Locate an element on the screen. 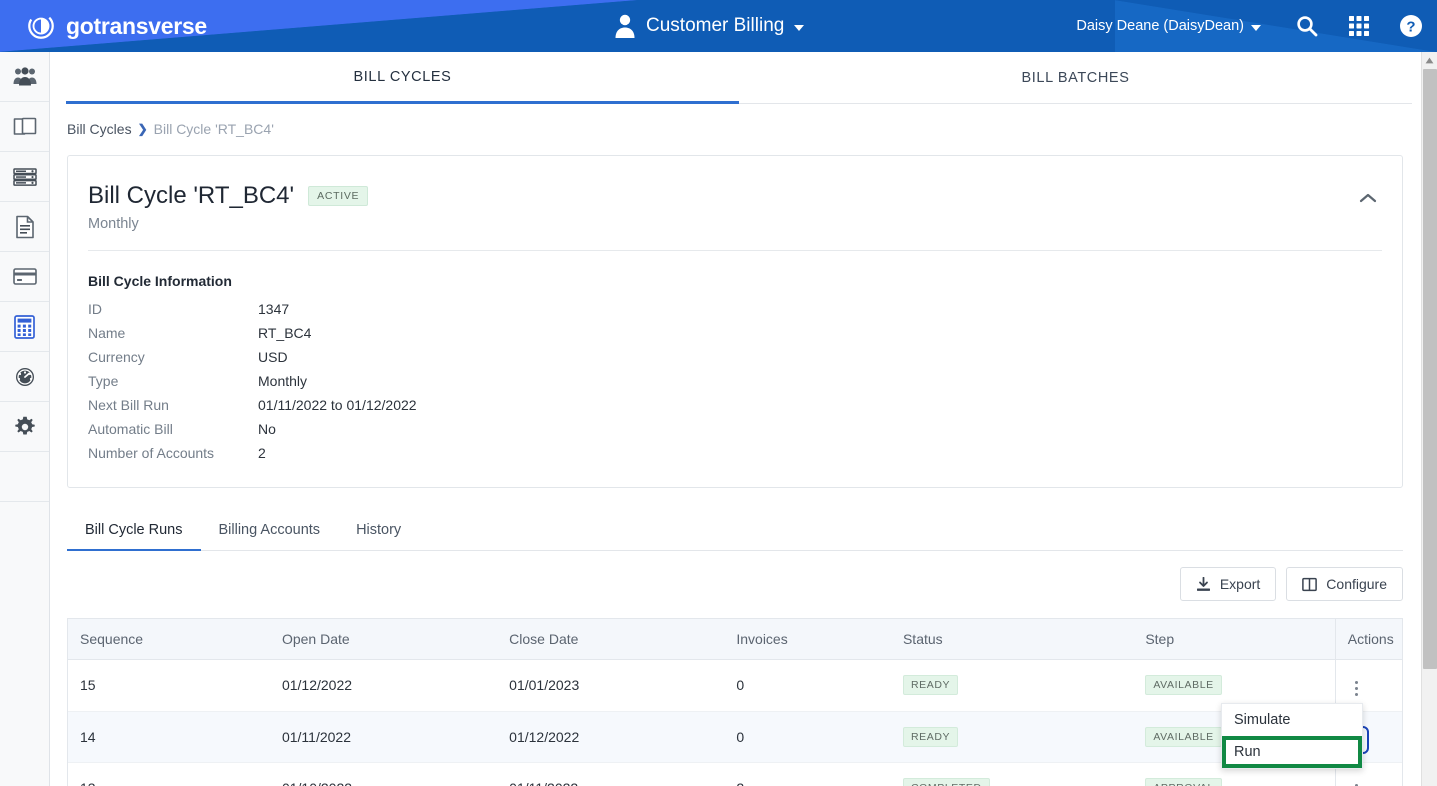 This screenshot has height=786, width=1437. status-badge: COMPLETED is located at coordinates (946, 782).